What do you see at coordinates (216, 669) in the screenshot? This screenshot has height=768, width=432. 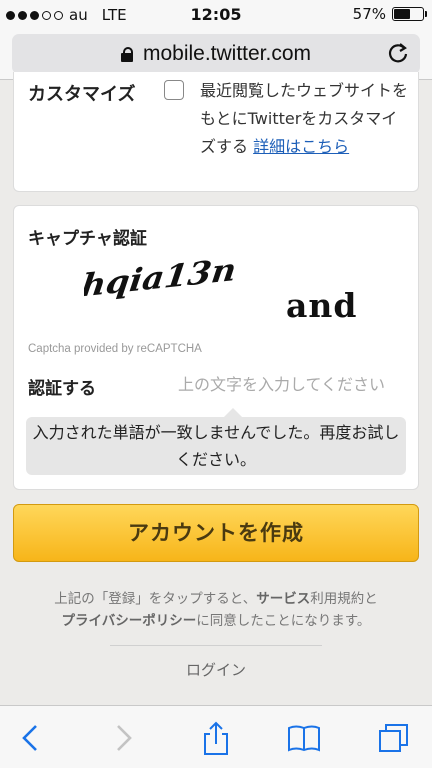 I see `login-link: ログイン` at bounding box center [216, 669].